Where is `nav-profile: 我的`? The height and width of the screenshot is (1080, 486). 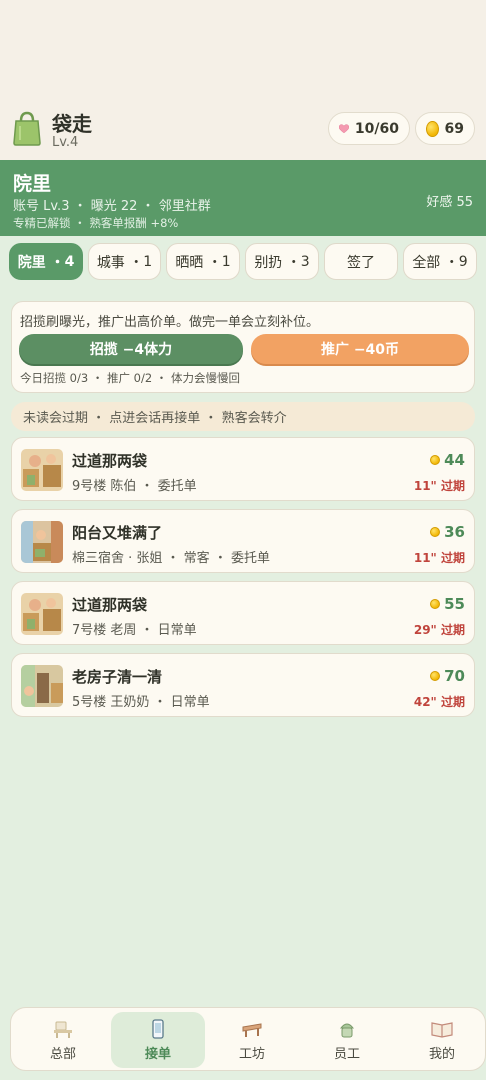
nav-profile: 我的 is located at coordinates (440, 1040).